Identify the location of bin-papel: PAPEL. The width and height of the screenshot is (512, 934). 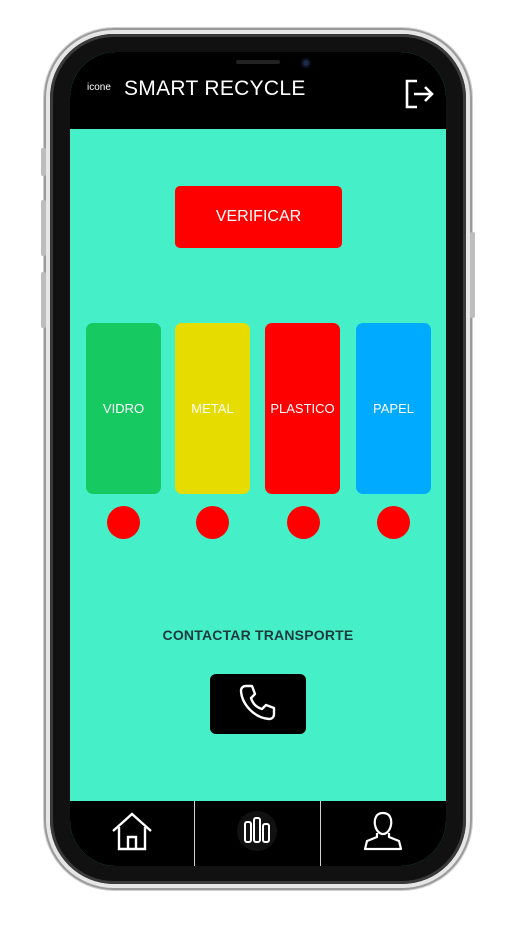
(393, 408).